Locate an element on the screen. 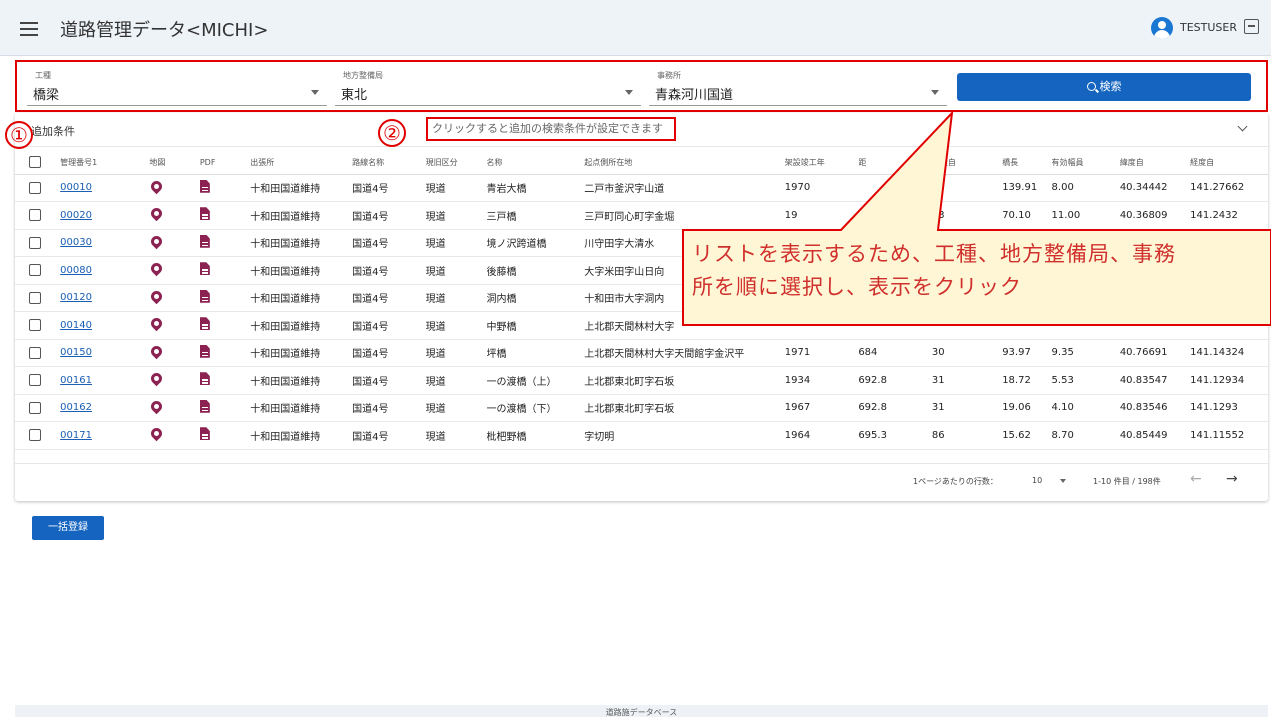 The image size is (1271, 717). col-header: 出張所 is located at coordinates (301, 163).